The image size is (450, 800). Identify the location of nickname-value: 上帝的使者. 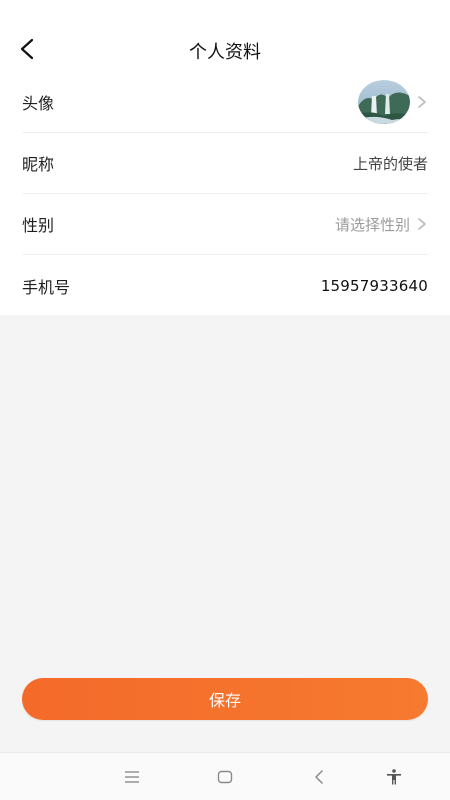
(390, 163).